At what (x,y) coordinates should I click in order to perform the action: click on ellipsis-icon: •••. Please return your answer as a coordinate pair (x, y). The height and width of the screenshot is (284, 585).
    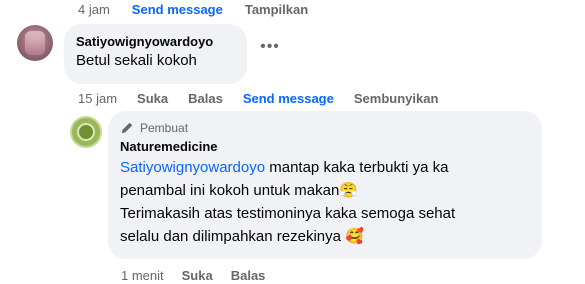
    Looking at the image, I should click on (270, 48).